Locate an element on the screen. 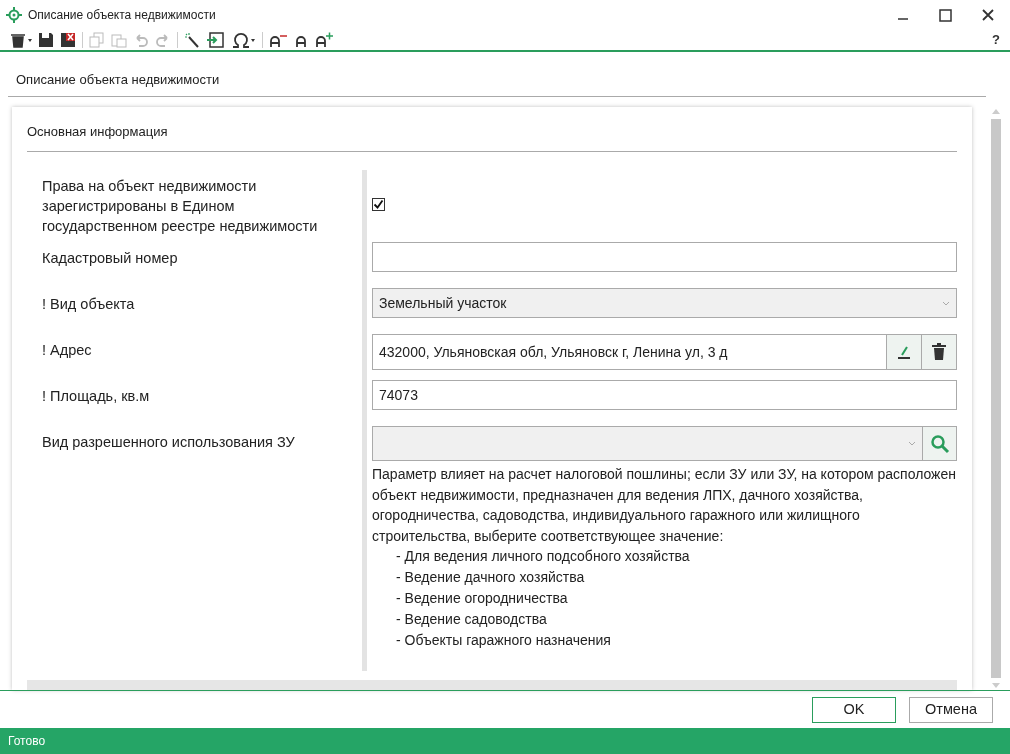 This screenshot has width=1010, height=754. hint-list-item: - Ведение садоводства is located at coordinates (471, 619).